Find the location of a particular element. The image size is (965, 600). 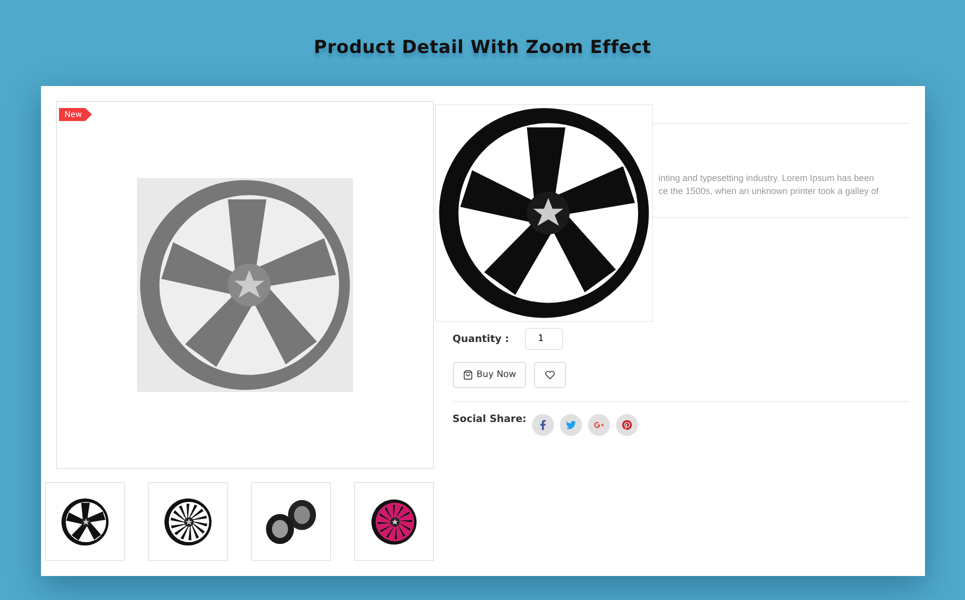

bag-icon is located at coordinates (467, 375).